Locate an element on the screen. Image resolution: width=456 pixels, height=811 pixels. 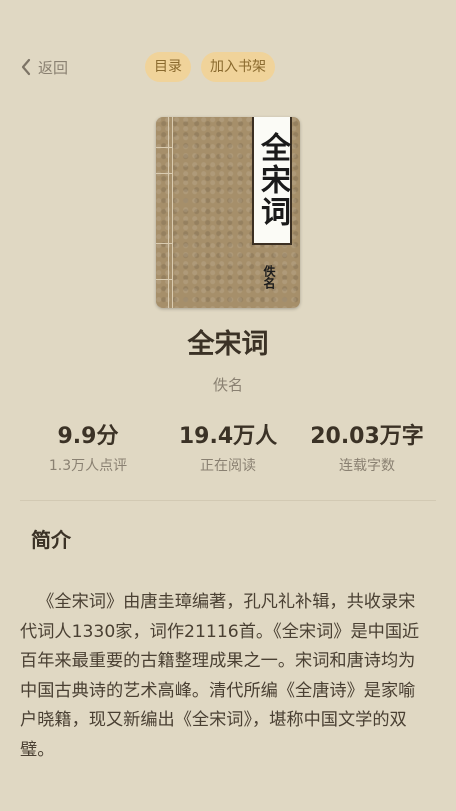
back-button: 返回 is located at coordinates (44, 67).